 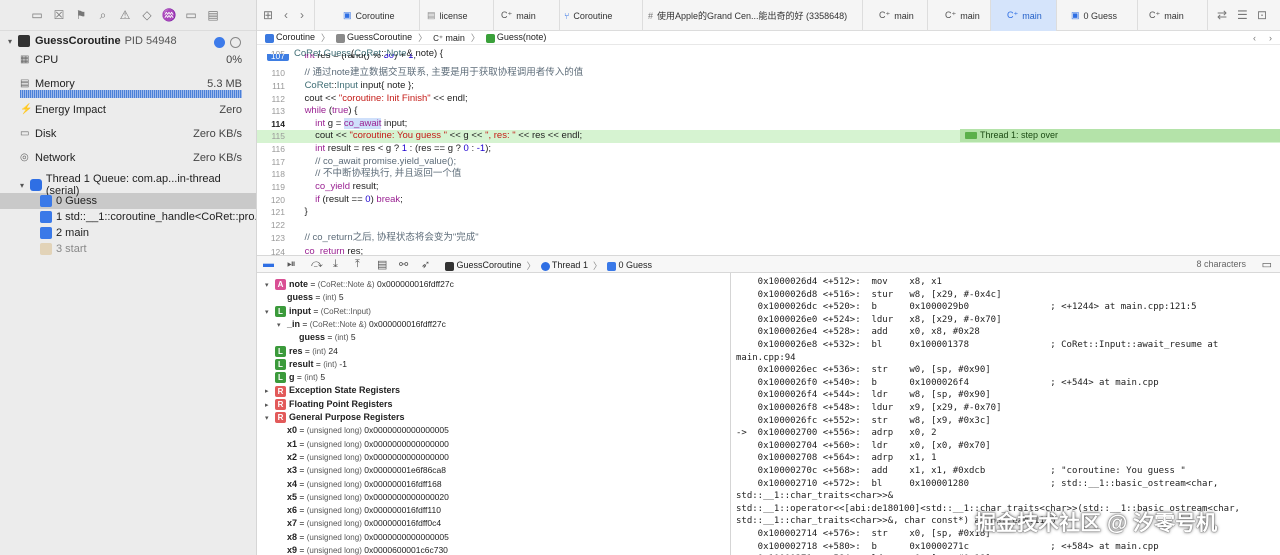 I want to click on variable-name: Exception State Registers, so click(x=345, y=390).